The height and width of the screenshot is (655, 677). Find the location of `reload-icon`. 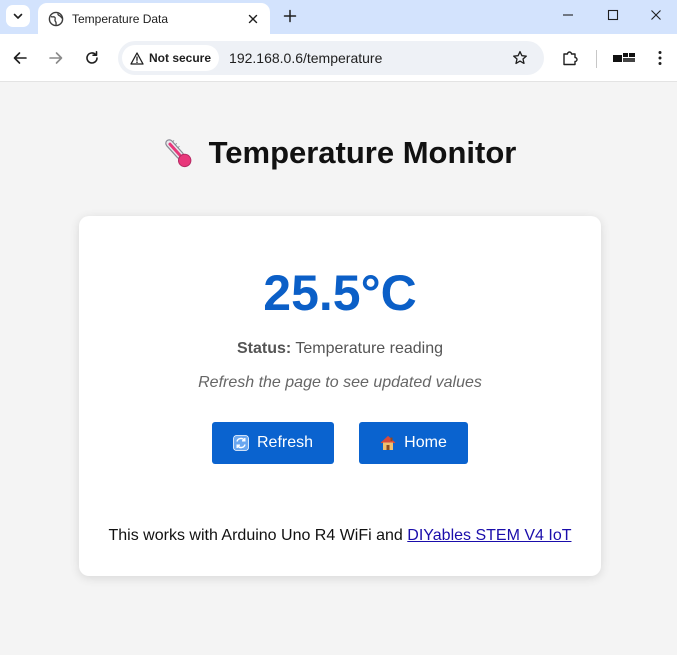

reload-icon is located at coordinates (92, 57).